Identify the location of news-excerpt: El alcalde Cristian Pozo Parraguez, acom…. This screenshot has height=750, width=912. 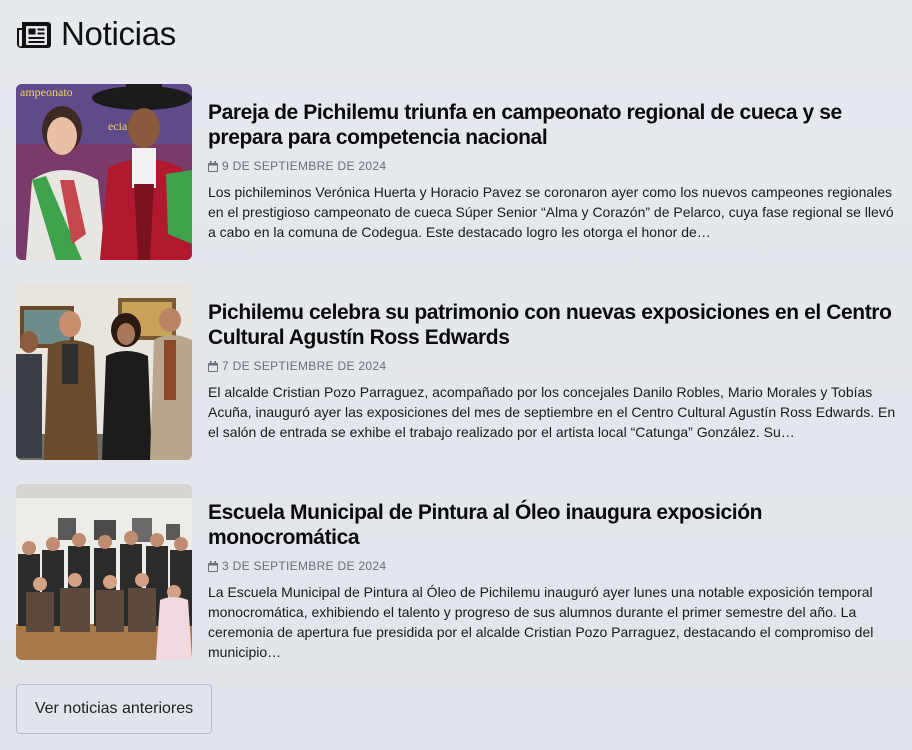
(552, 412).